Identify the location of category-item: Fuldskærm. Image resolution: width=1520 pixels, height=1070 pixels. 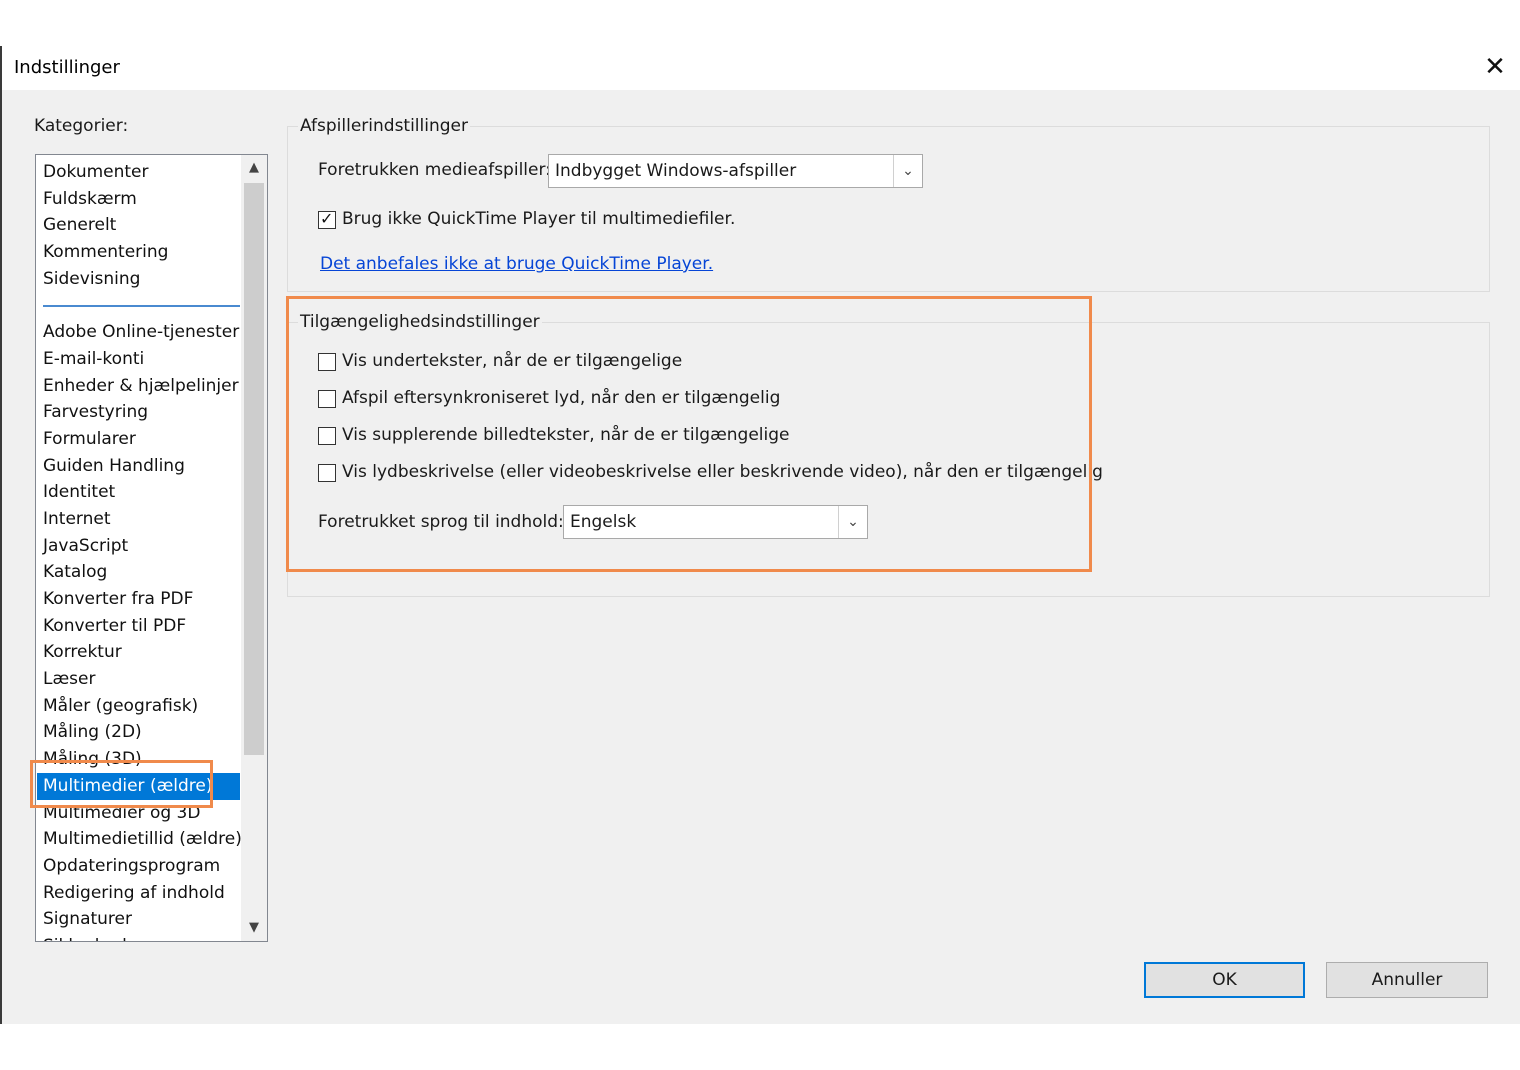
(138, 199).